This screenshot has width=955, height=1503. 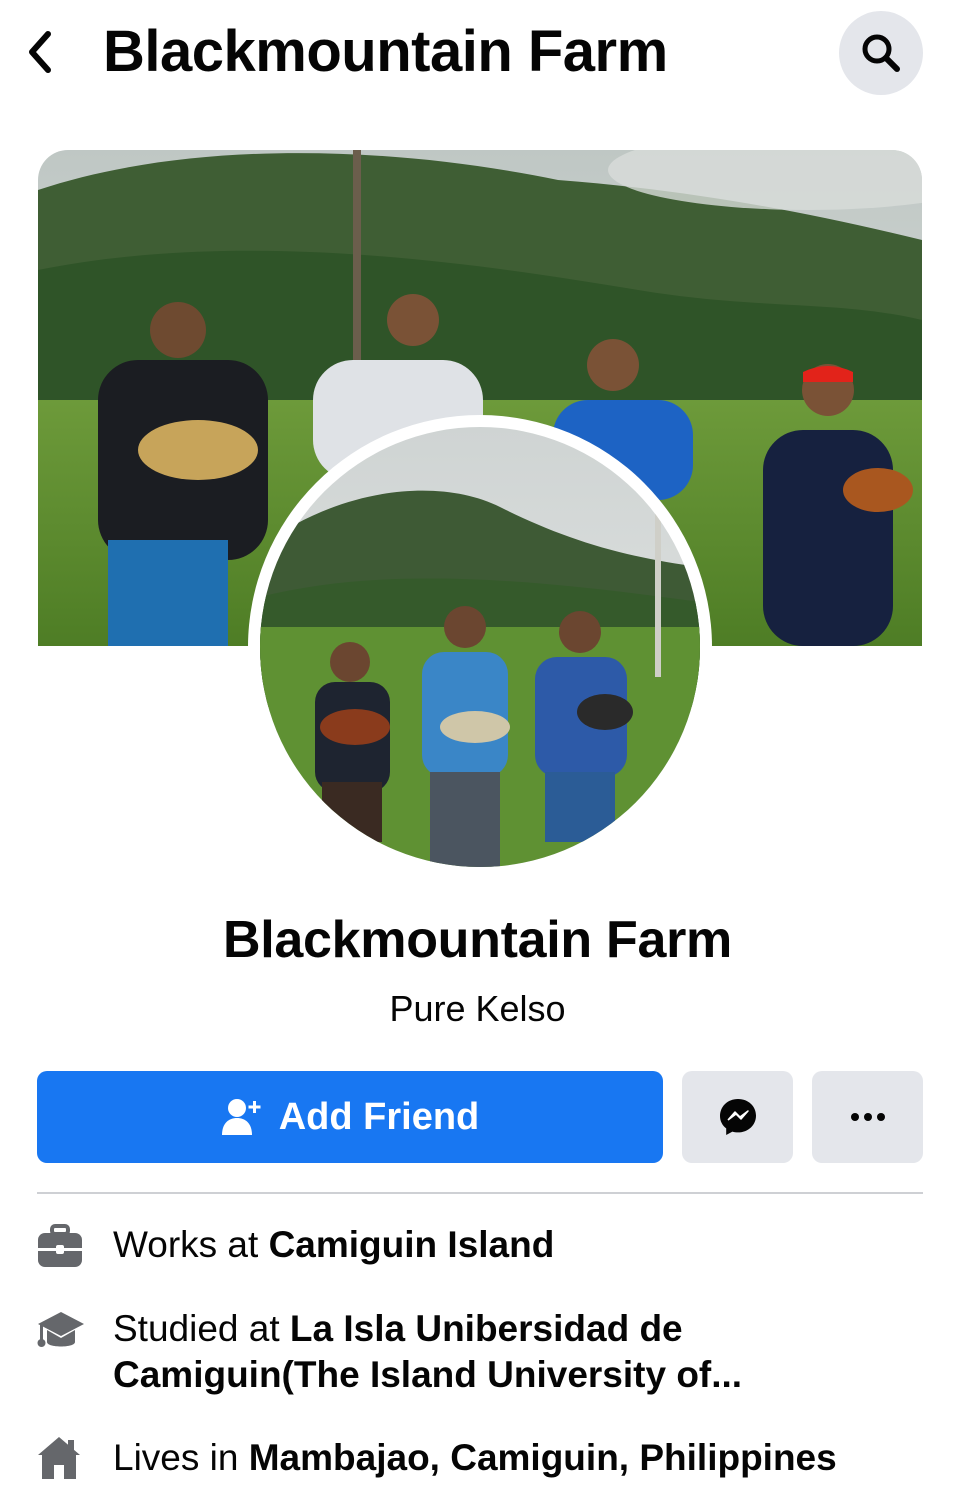 I want to click on work-prefix: Works at, so click(x=191, y=1244).